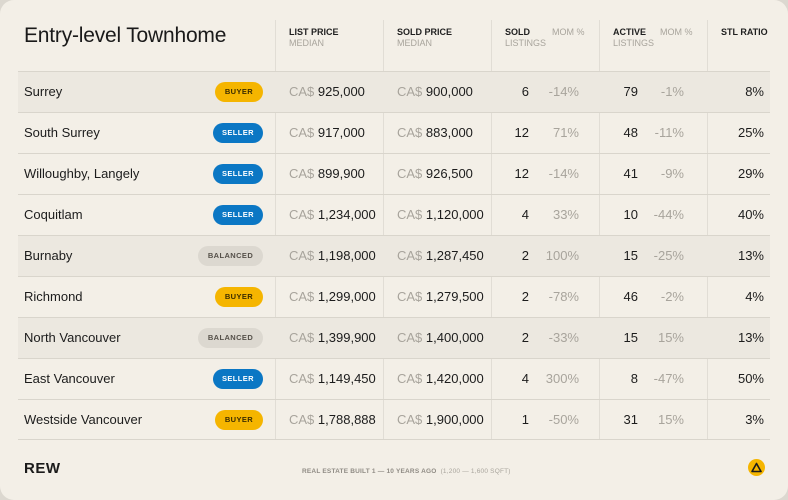  I want to click on triangle-glyph, so click(756, 467).